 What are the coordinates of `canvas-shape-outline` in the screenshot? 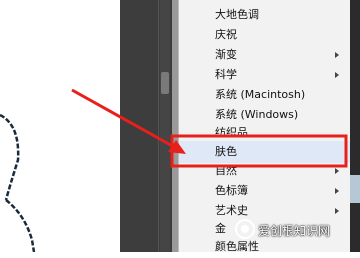 It's located at (18, 183).